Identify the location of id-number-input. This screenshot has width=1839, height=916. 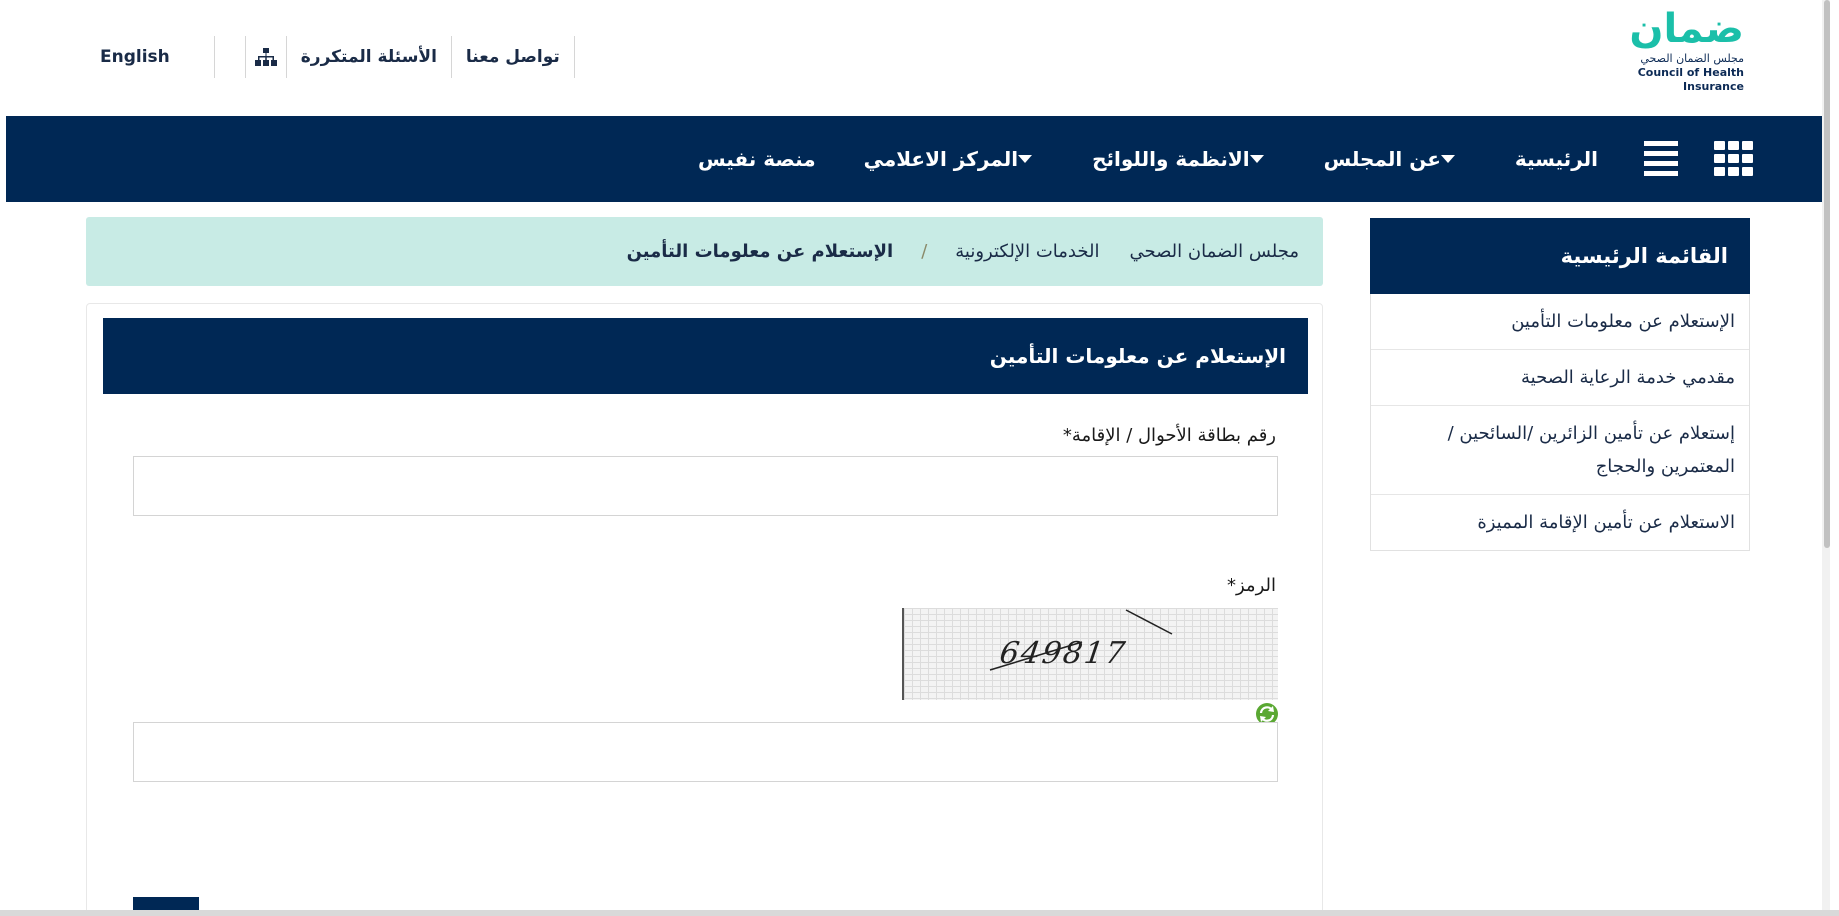
(705, 486).